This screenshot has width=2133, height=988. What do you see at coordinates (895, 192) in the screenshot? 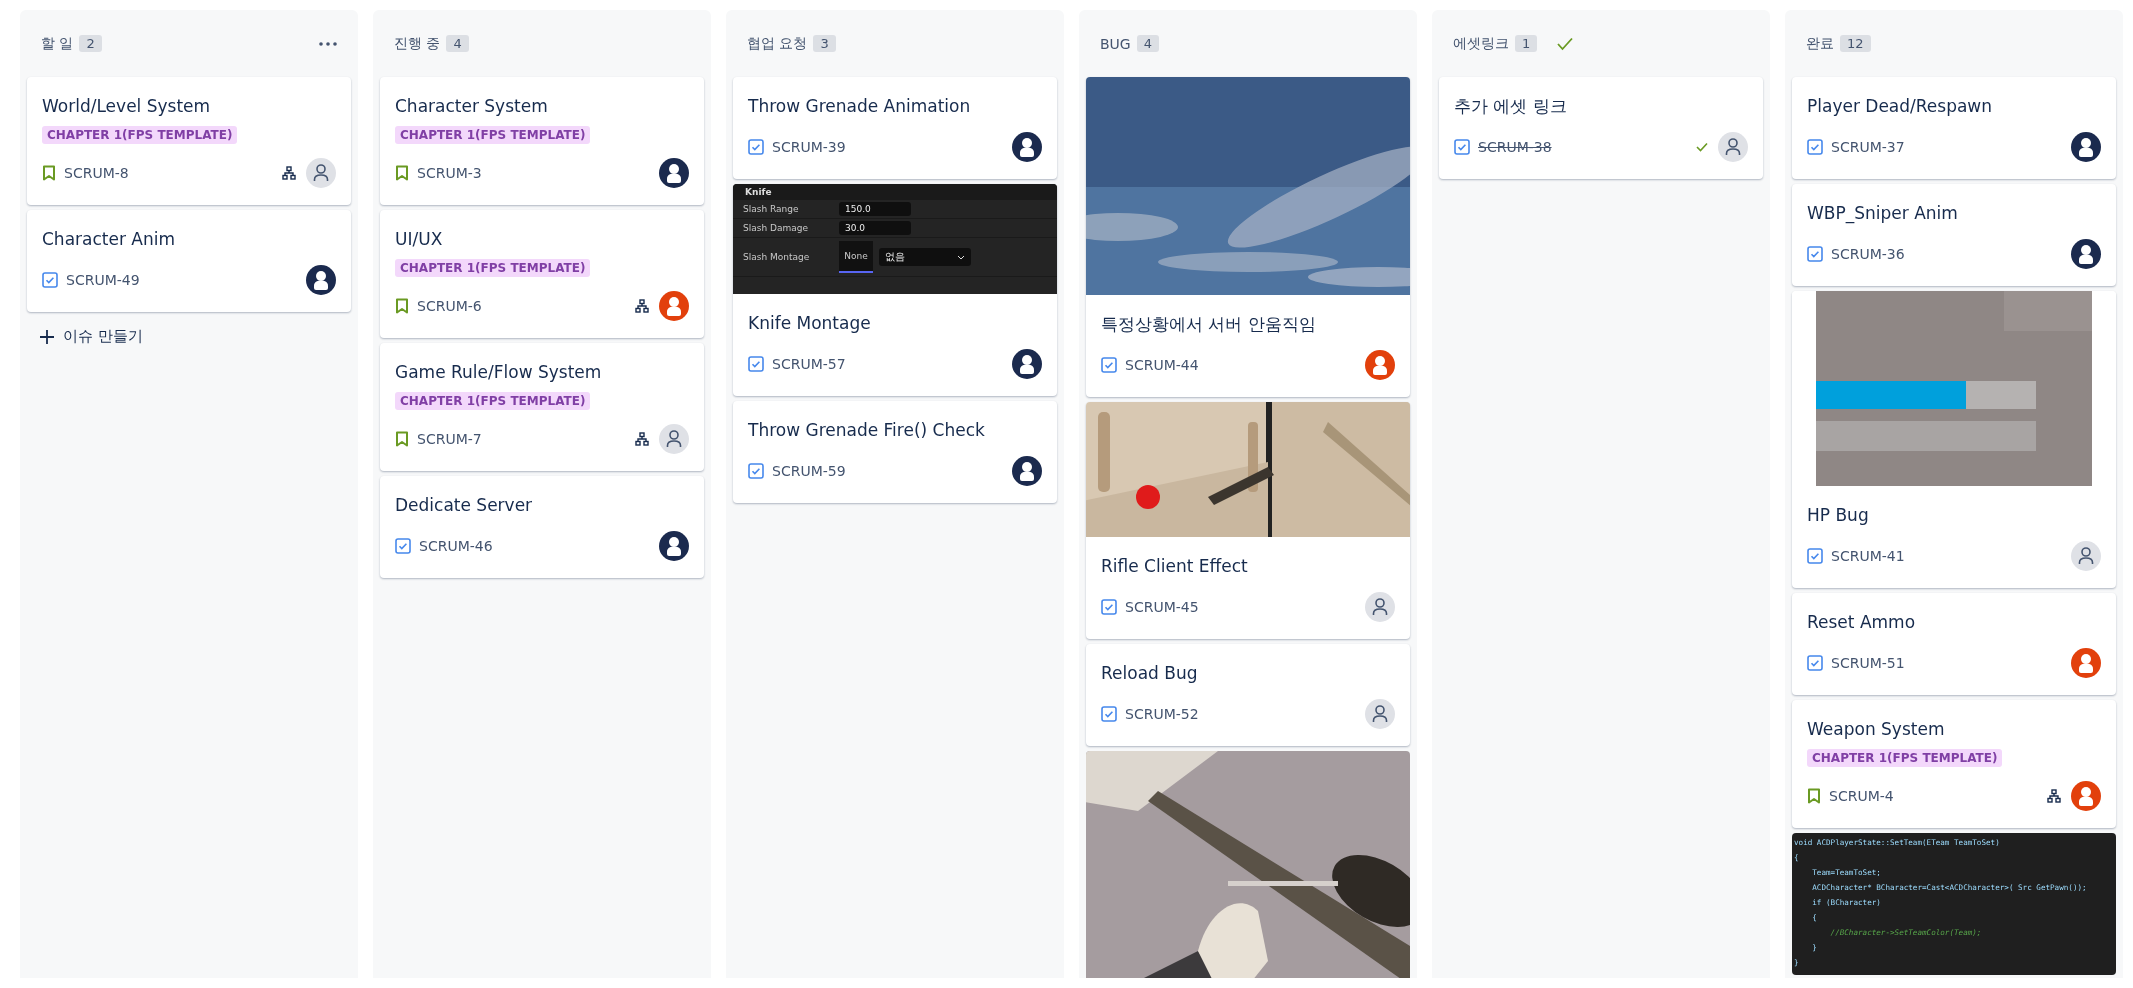
I see `section-title: Knife` at bounding box center [895, 192].